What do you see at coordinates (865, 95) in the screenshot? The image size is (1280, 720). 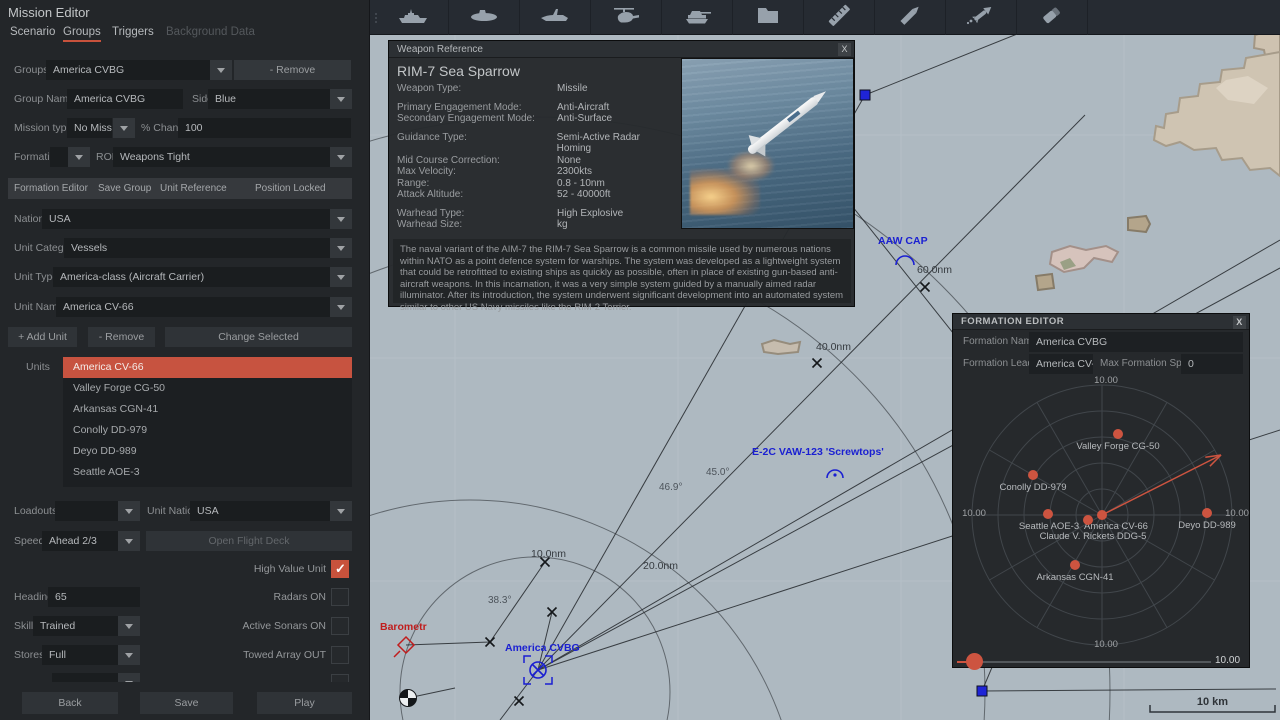 I see `waypoint-square-north` at bounding box center [865, 95].